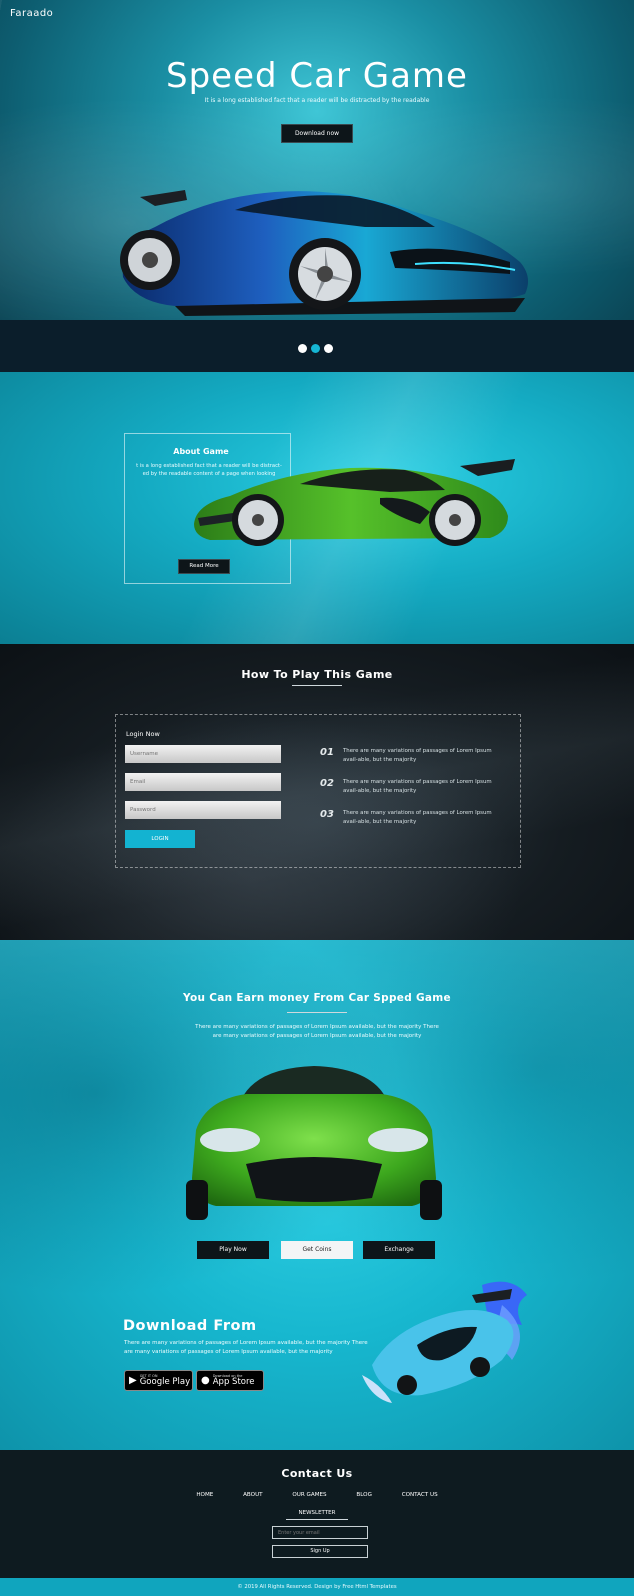 This screenshot has width=634, height=1596. What do you see at coordinates (327, 752) in the screenshot?
I see `step-number: 01` at bounding box center [327, 752].